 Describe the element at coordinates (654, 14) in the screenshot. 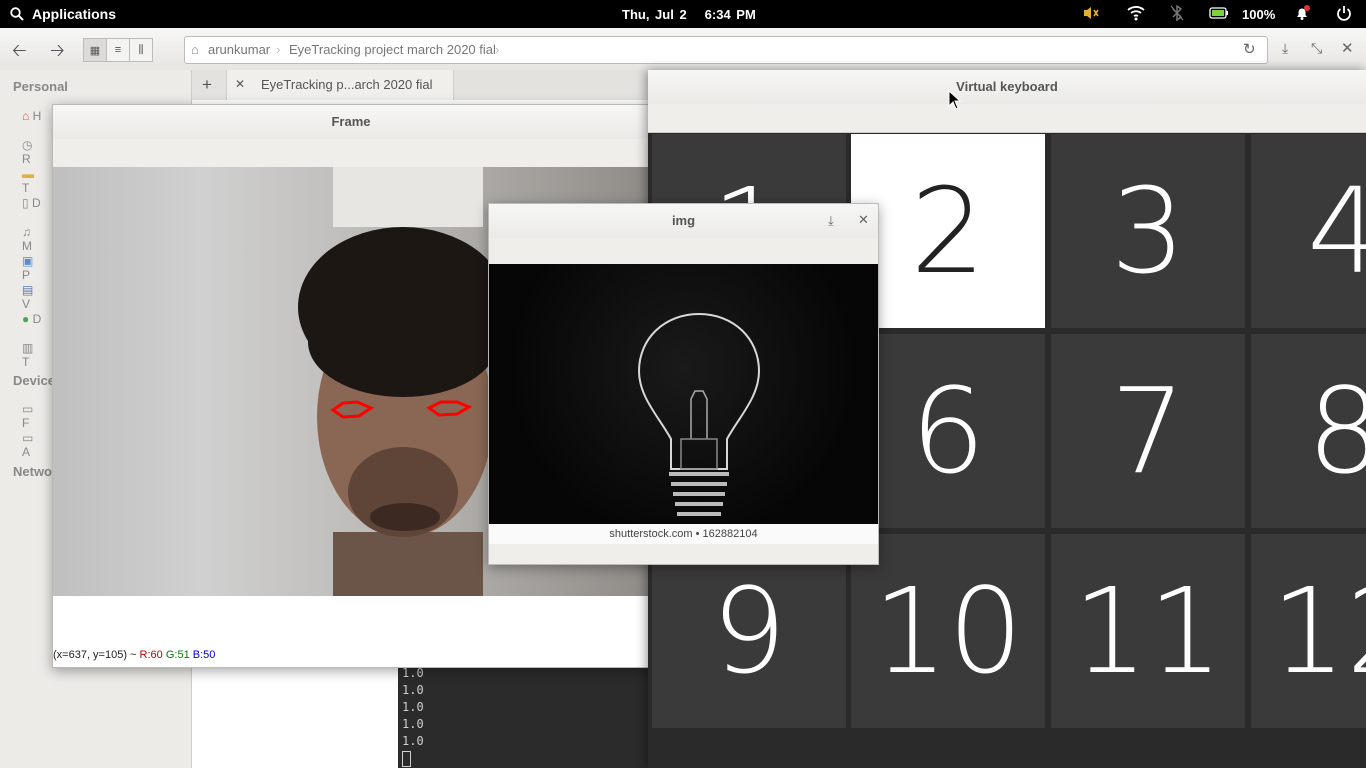

I see `date-label: Thu, Jul 2` at that location.